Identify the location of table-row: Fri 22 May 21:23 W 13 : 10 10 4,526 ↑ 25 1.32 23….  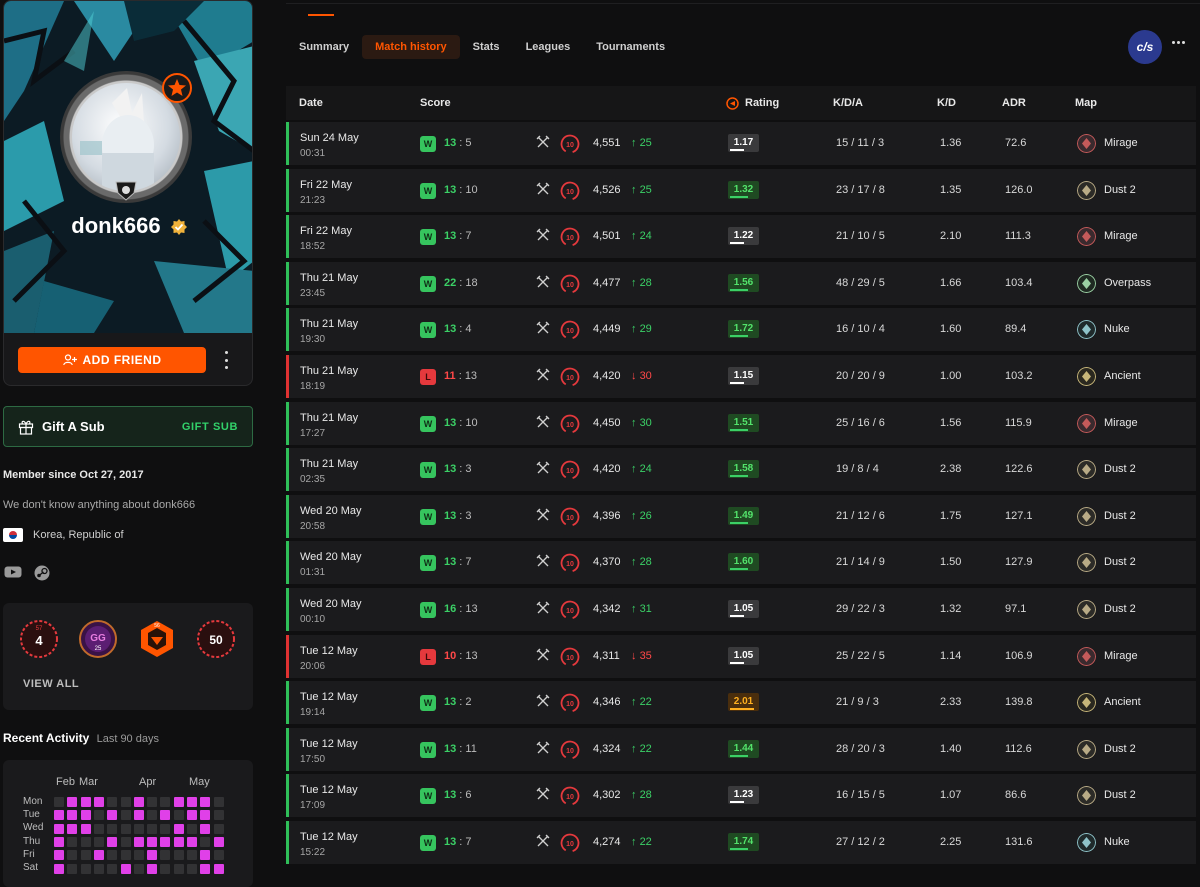
(741, 190).